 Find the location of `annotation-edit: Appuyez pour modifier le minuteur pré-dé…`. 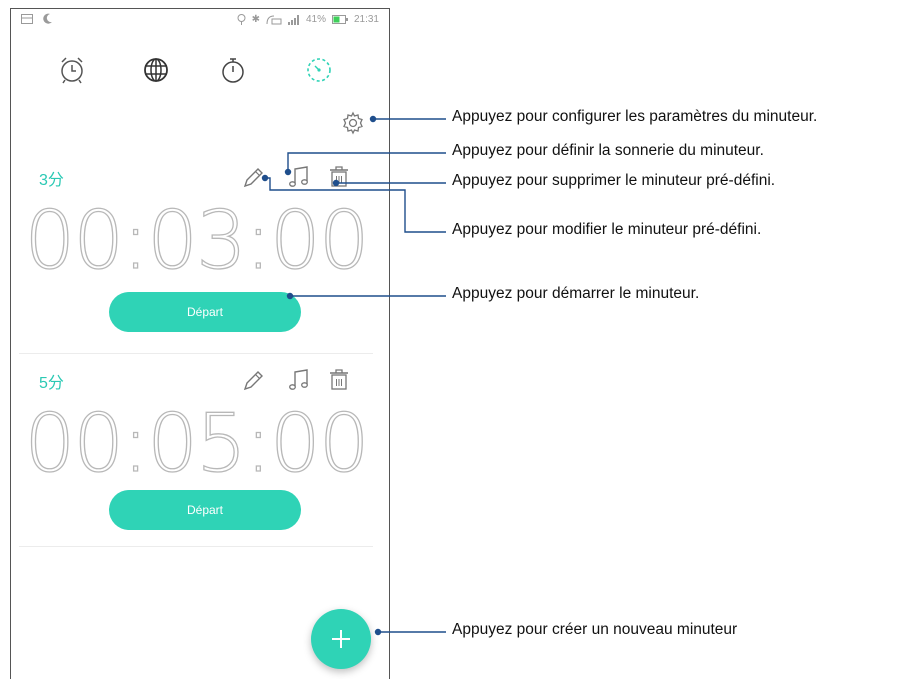

annotation-edit: Appuyez pour modifier le minuteur pré-dé… is located at coordinates (607, 229).